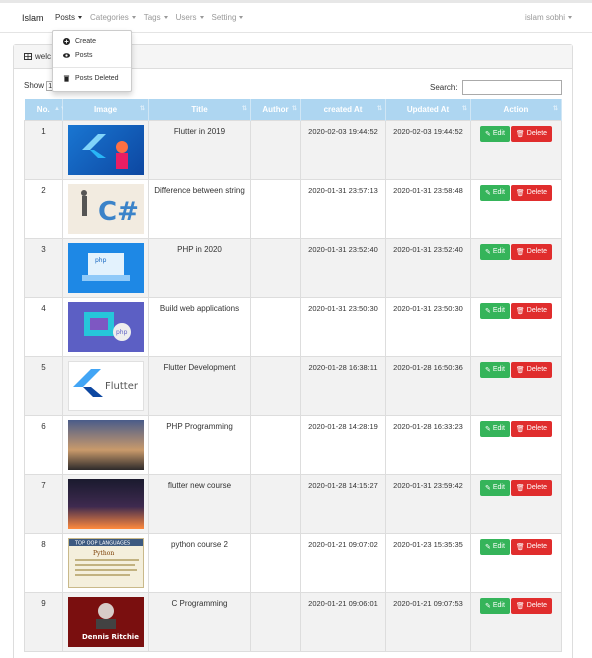 The width and height of the screenshot is (592, 658). I want to click on cell-title: python course 2, so click(199, 562).